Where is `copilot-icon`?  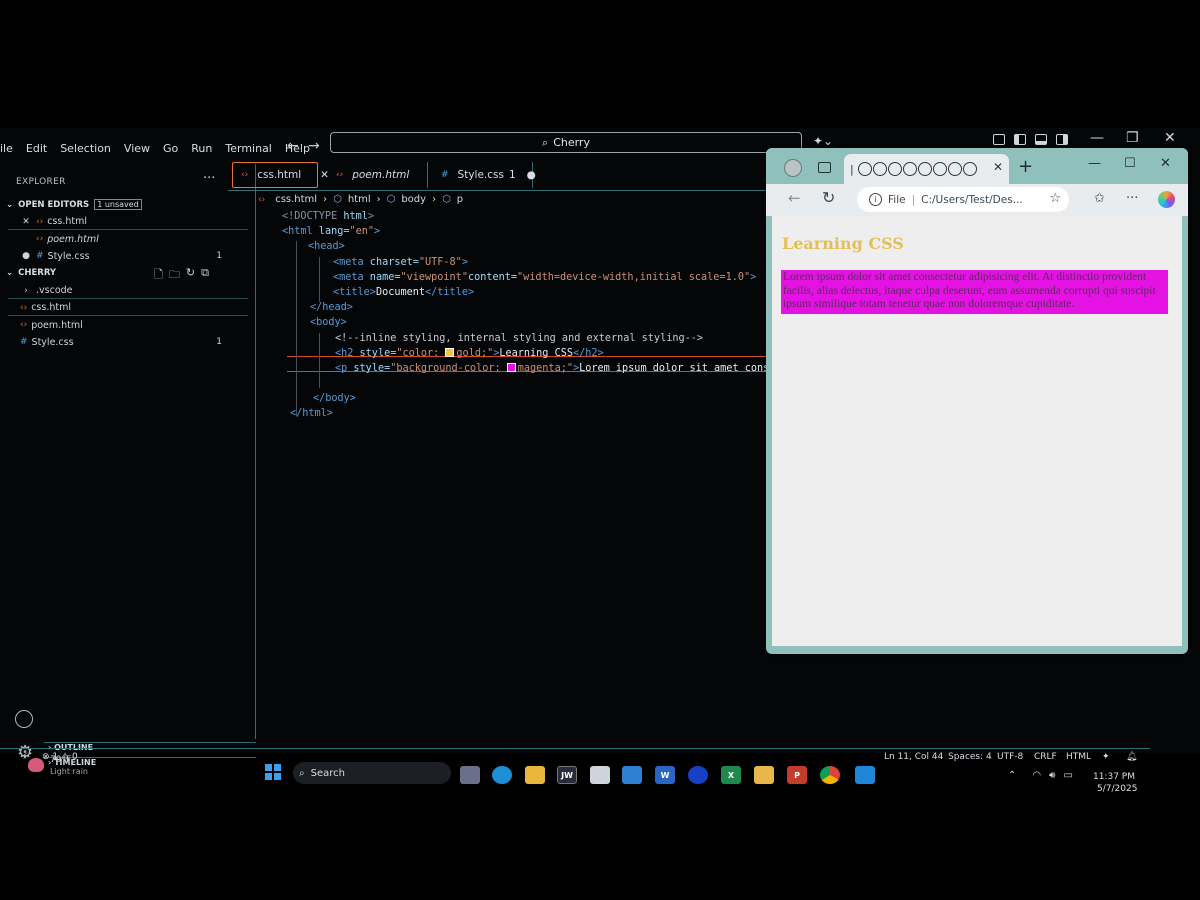
copilot-icon is located at coordinates (1166, 199).